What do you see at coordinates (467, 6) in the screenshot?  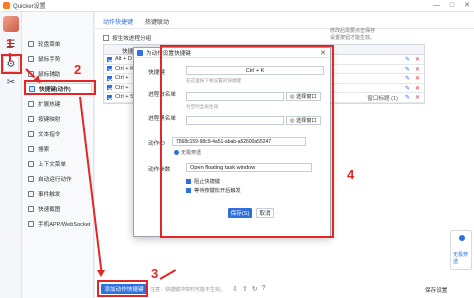 I see `close-button: ✕` at bounding box center [467, 6].